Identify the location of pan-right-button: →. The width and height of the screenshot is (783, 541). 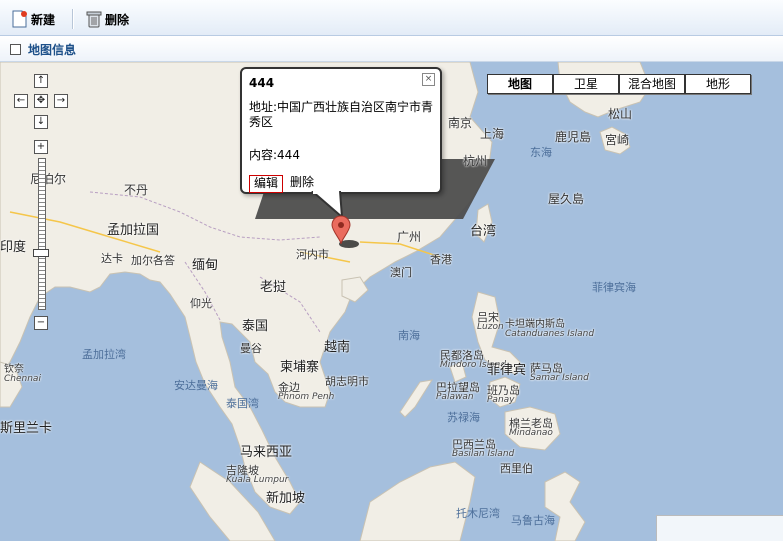
(61, 101).